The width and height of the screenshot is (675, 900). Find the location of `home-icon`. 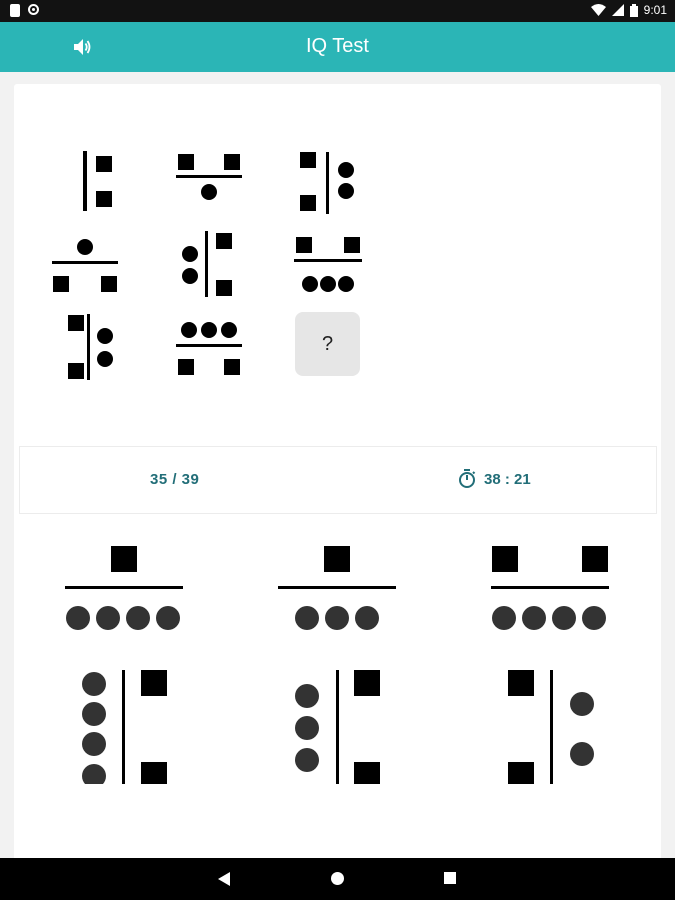

home-icon is located at coordinates (337, 878).